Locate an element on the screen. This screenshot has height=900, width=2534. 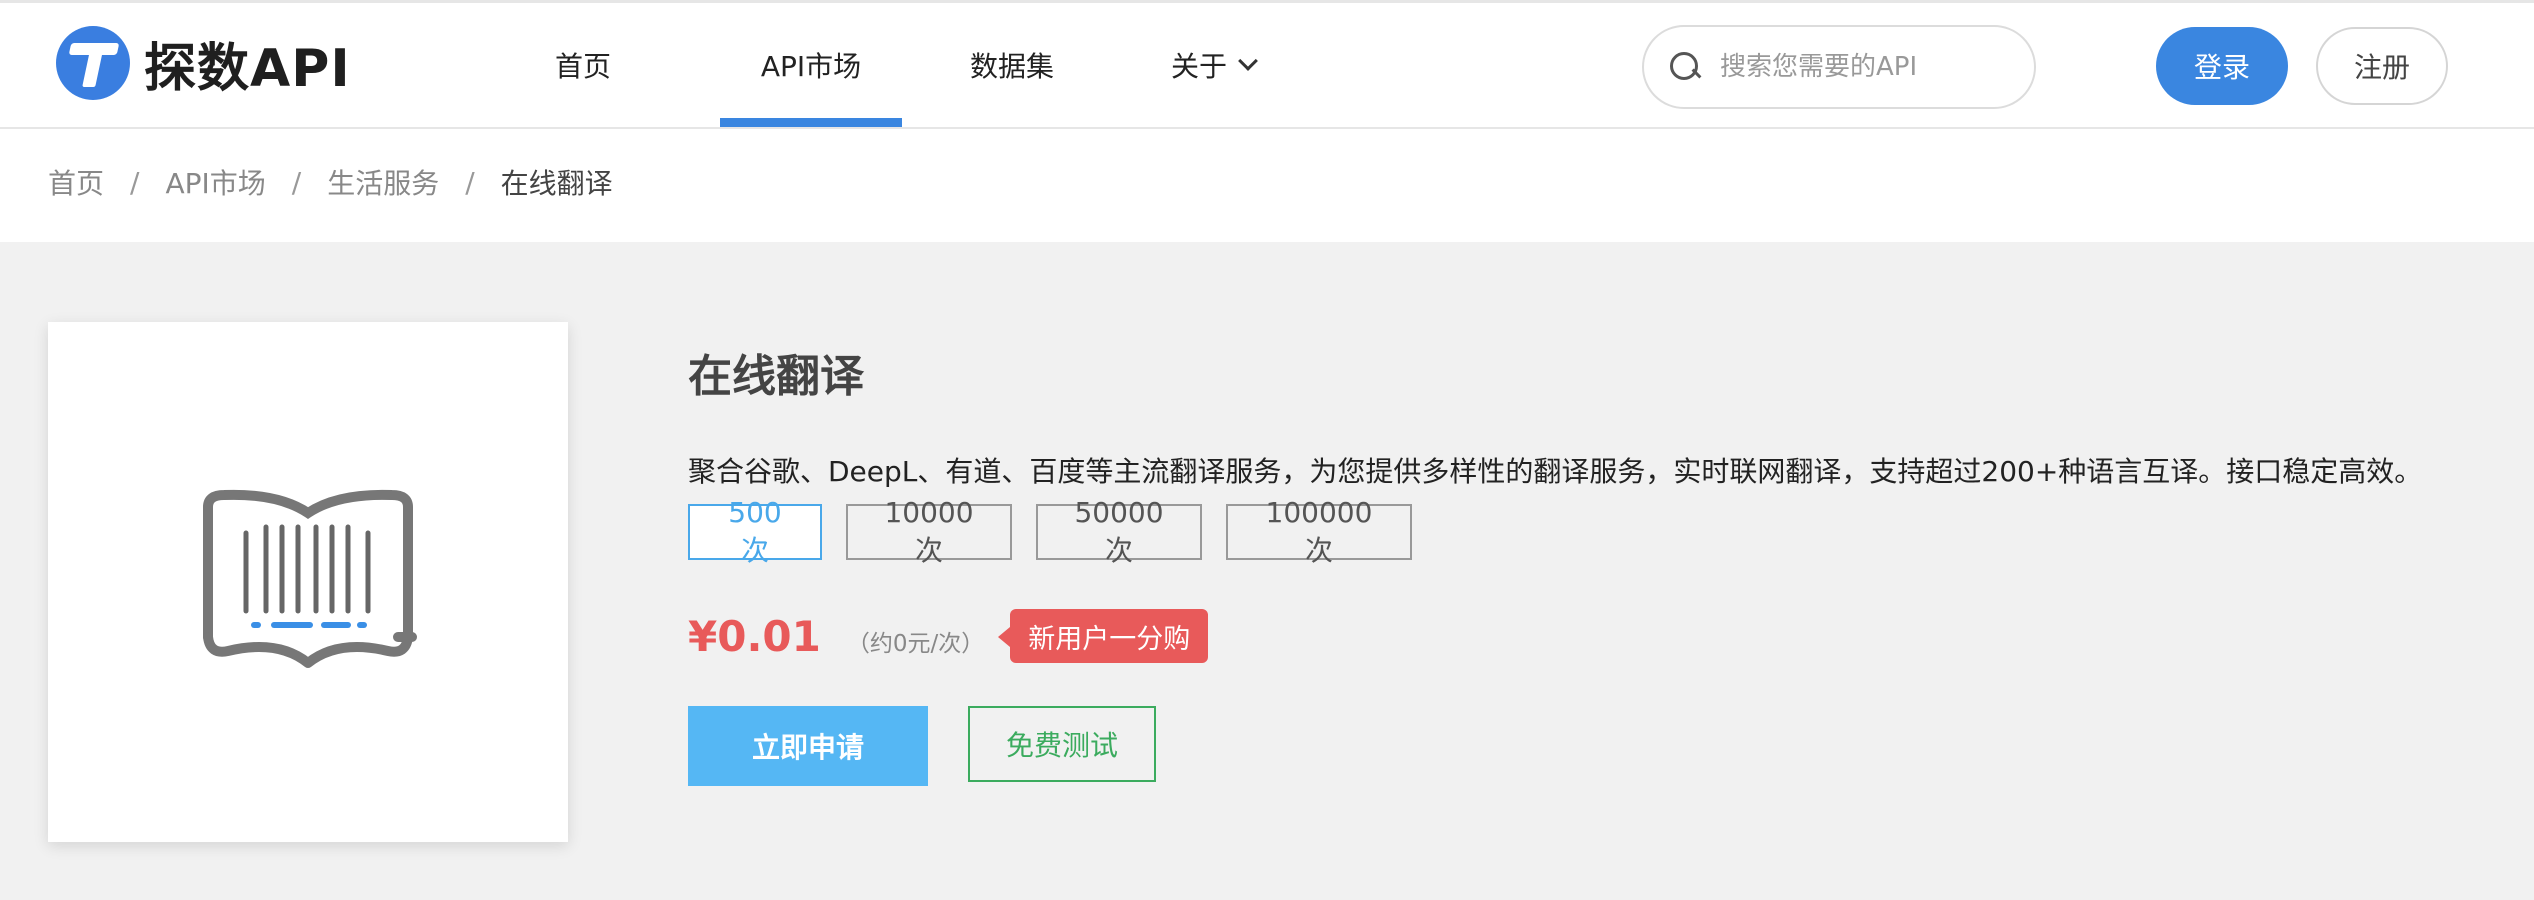
nav-label: 首页 is located at coordinates (582, 66).